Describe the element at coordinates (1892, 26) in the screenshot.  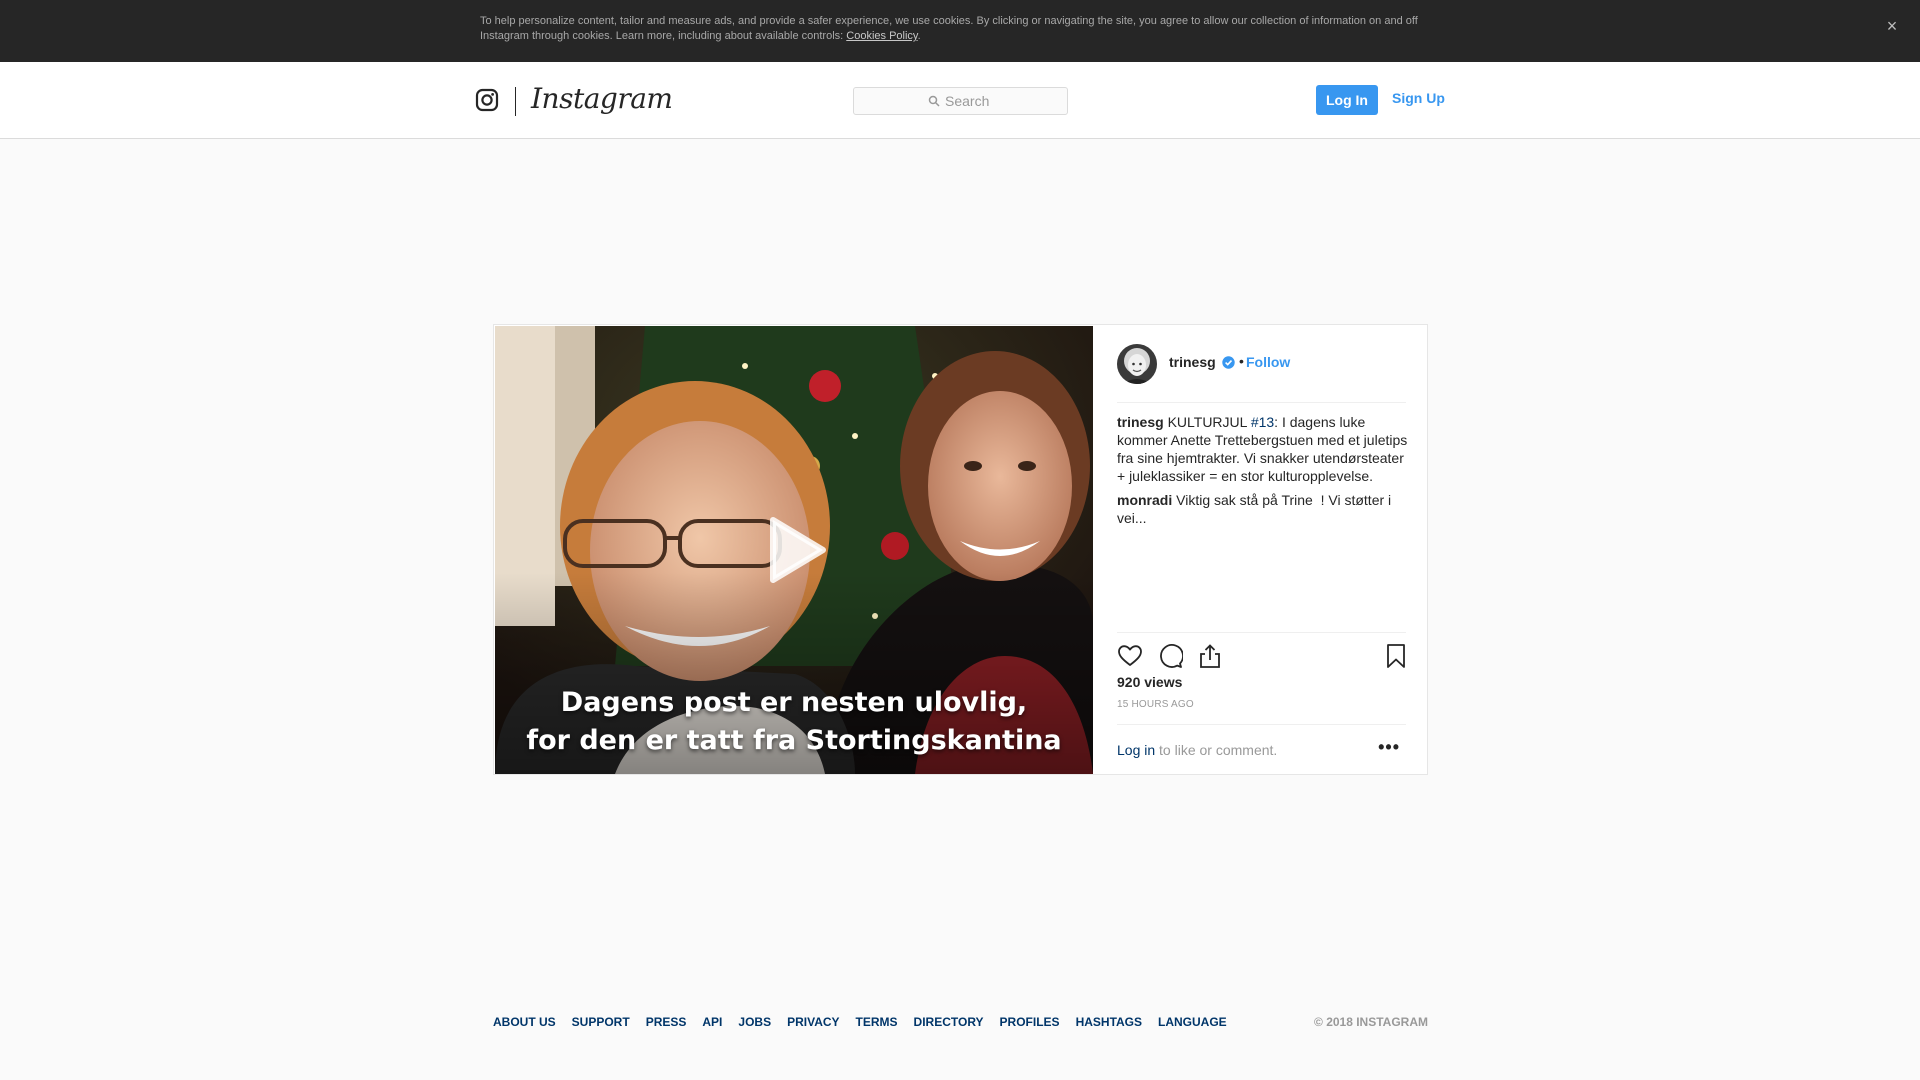
I see `close-icon: ×` at that location.